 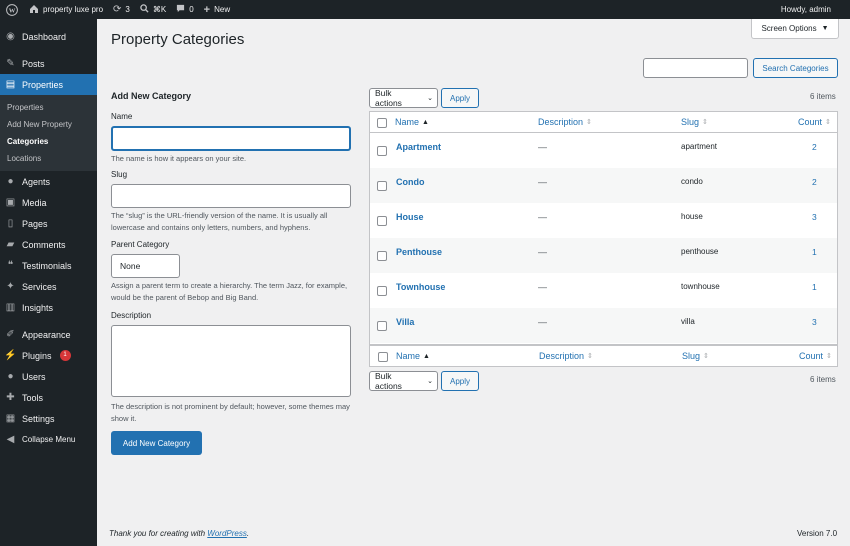 What do you see at coordinates (405, 322) in the screenshot?
I see `row-name-link: Villa` at bounding box center [405, 322].